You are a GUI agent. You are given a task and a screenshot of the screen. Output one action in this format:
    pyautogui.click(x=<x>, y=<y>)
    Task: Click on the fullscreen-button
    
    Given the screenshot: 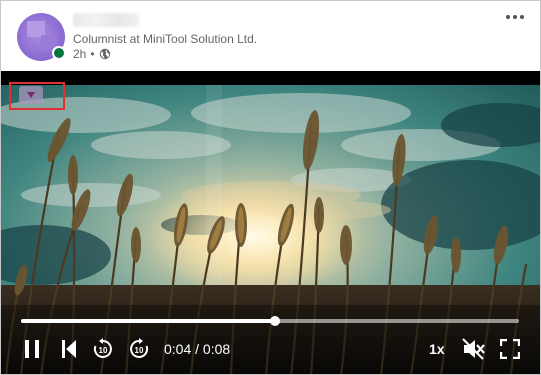 What is the action you would take?
    pyautogui.click(x=510, y=349)
    